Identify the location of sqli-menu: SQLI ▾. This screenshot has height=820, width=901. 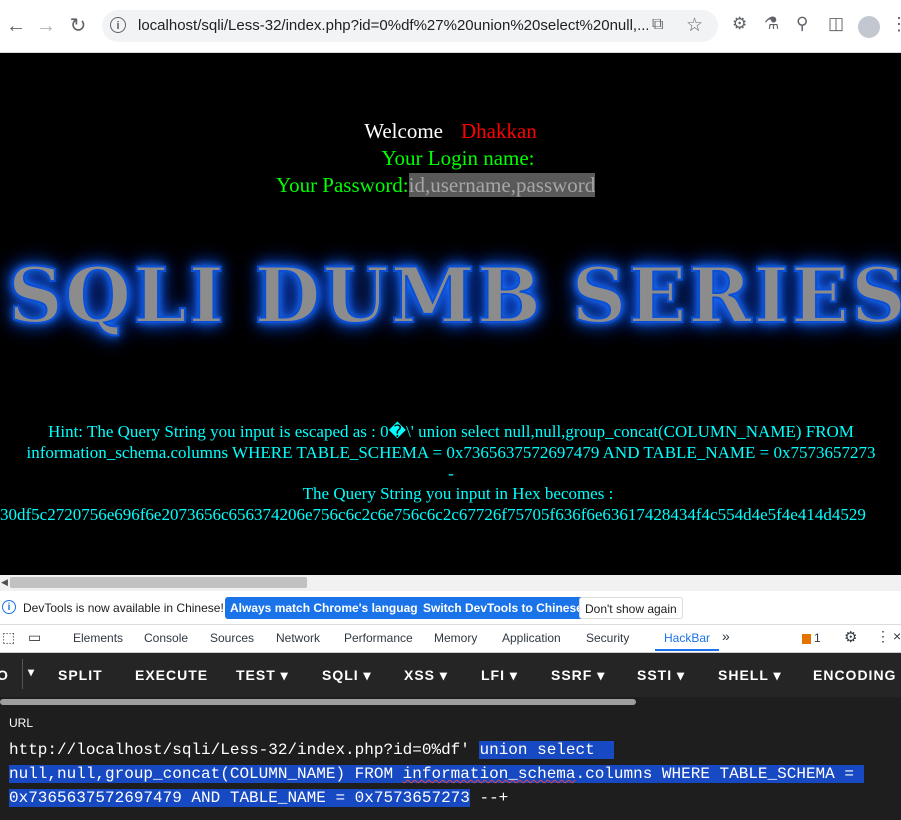
(347, 675).